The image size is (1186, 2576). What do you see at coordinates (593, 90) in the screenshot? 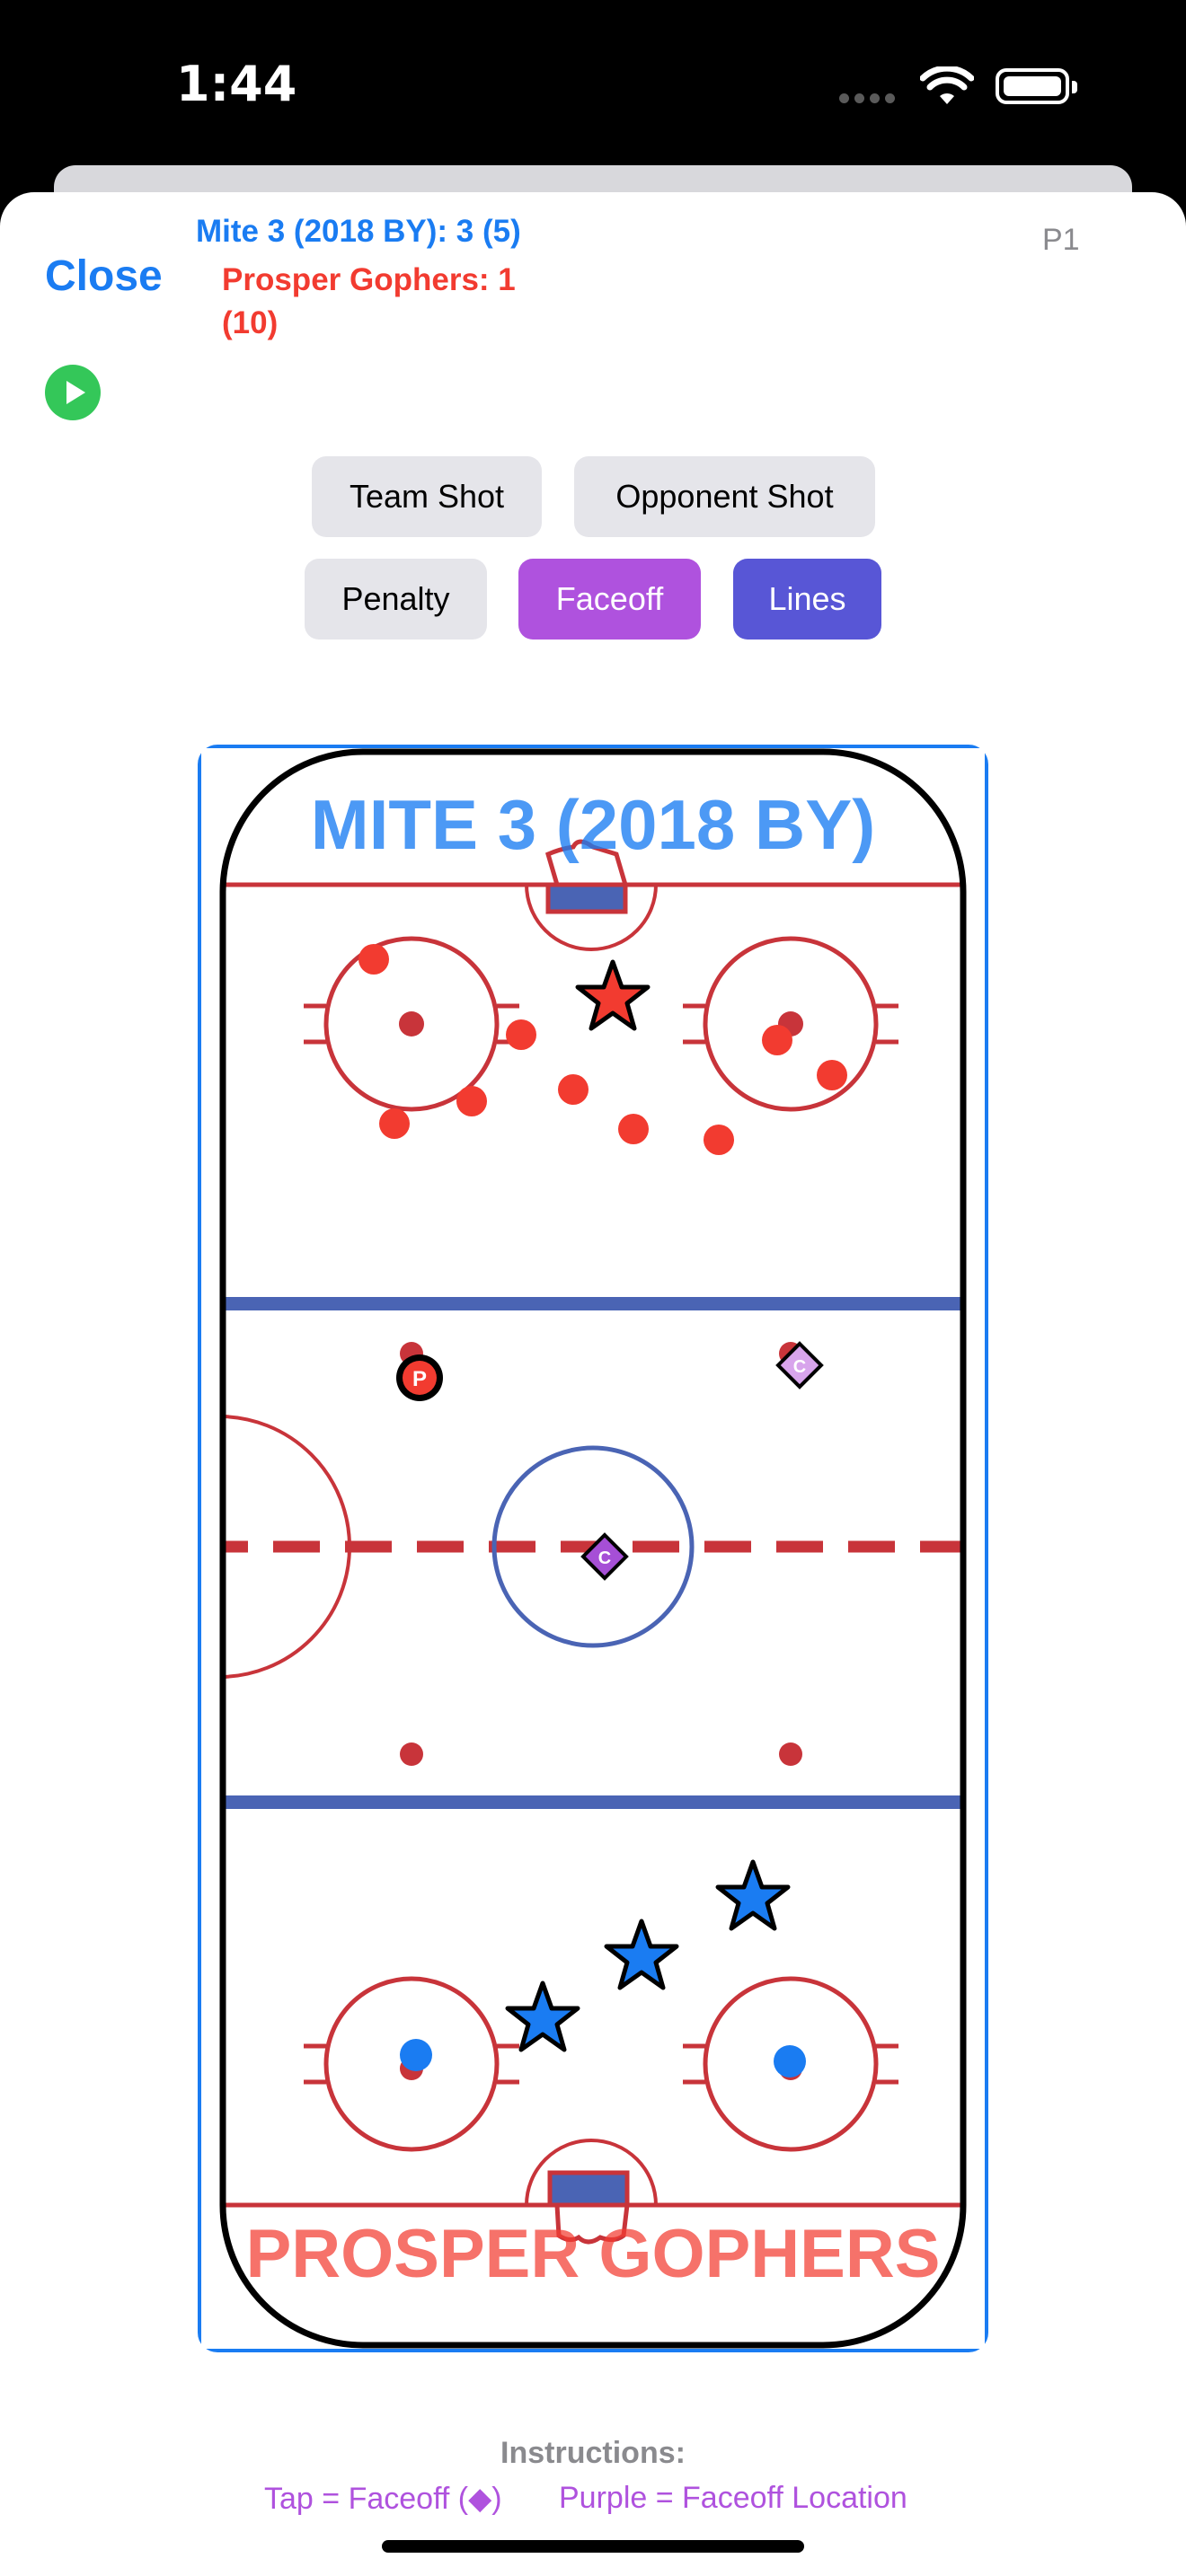
I see `status-bar: 1:44` at bounding box center [593, 90].